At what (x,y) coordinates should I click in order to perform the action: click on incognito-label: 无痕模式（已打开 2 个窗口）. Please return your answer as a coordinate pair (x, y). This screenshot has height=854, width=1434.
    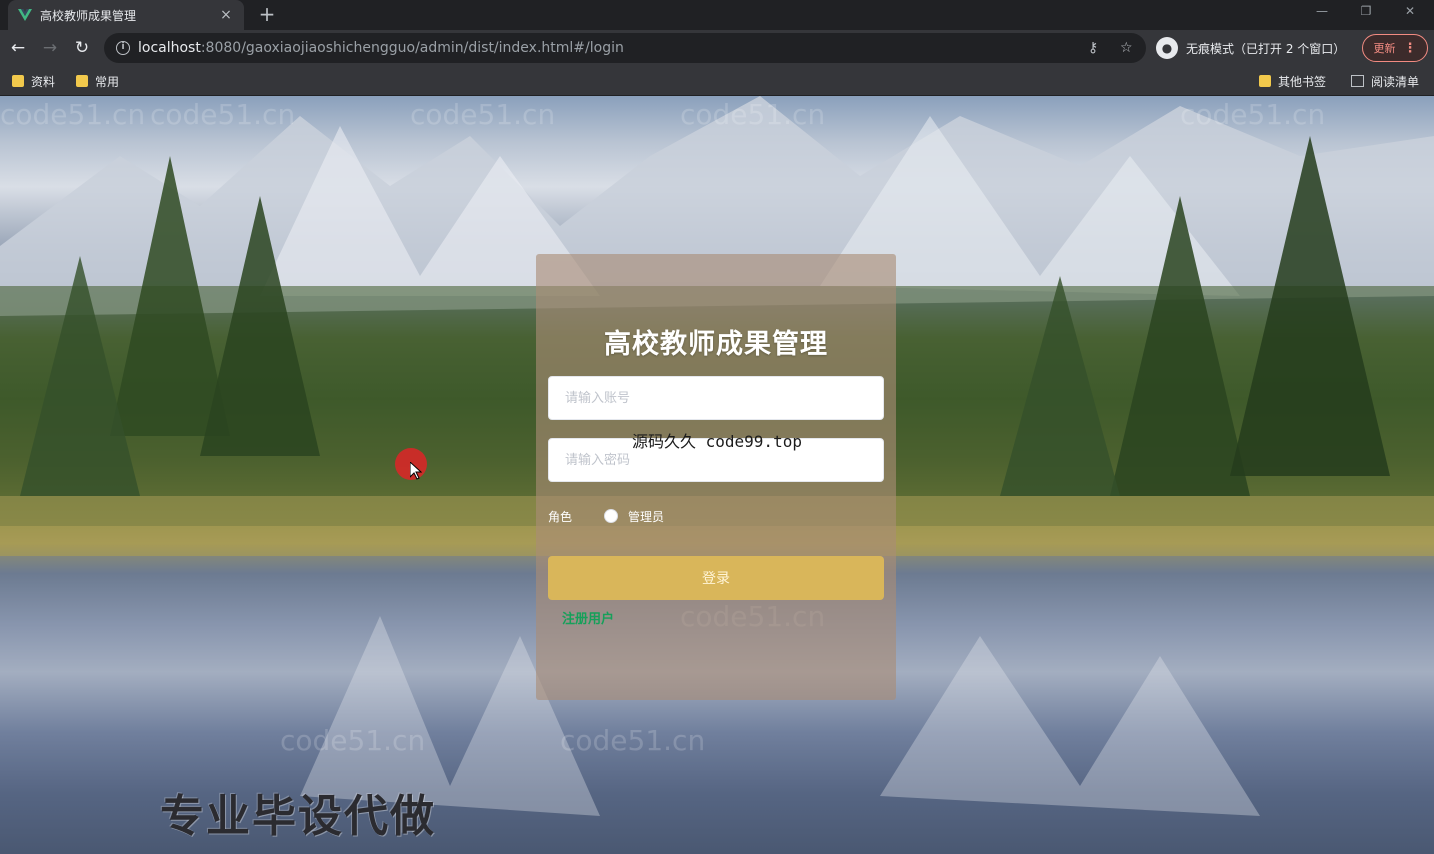
    Looking at the image, I should click on (1266, 48).